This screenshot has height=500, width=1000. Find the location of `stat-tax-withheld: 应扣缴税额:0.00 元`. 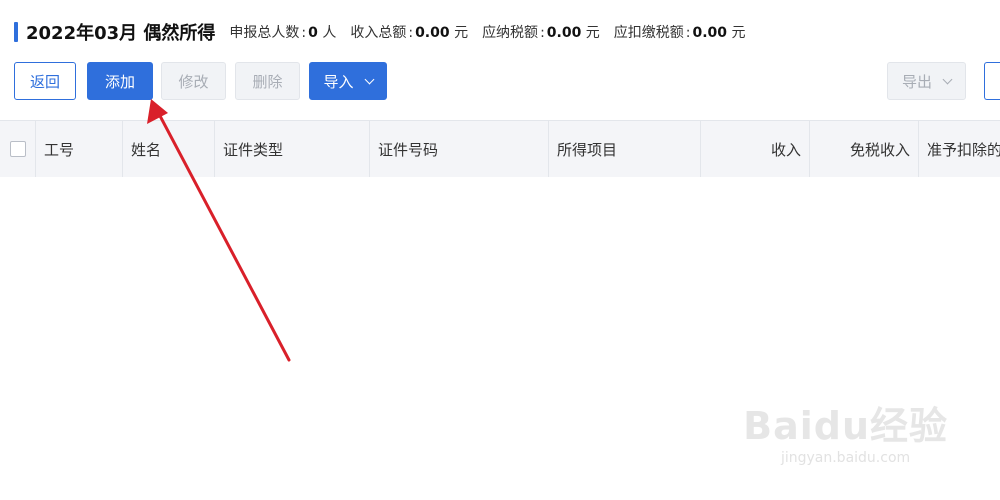

stat-tax-withheld: 应扣缴税额:0.00 元 is located at coordinates (679, 33).